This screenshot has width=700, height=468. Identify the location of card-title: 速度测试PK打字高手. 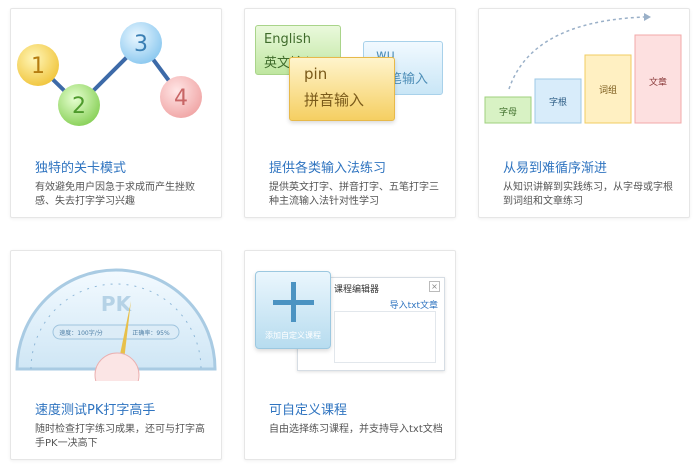
(95, 410).